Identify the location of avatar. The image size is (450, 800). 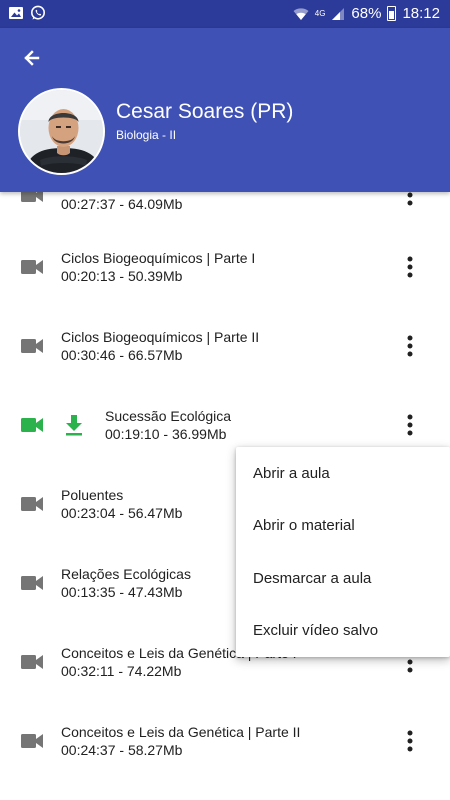
(61, 131).